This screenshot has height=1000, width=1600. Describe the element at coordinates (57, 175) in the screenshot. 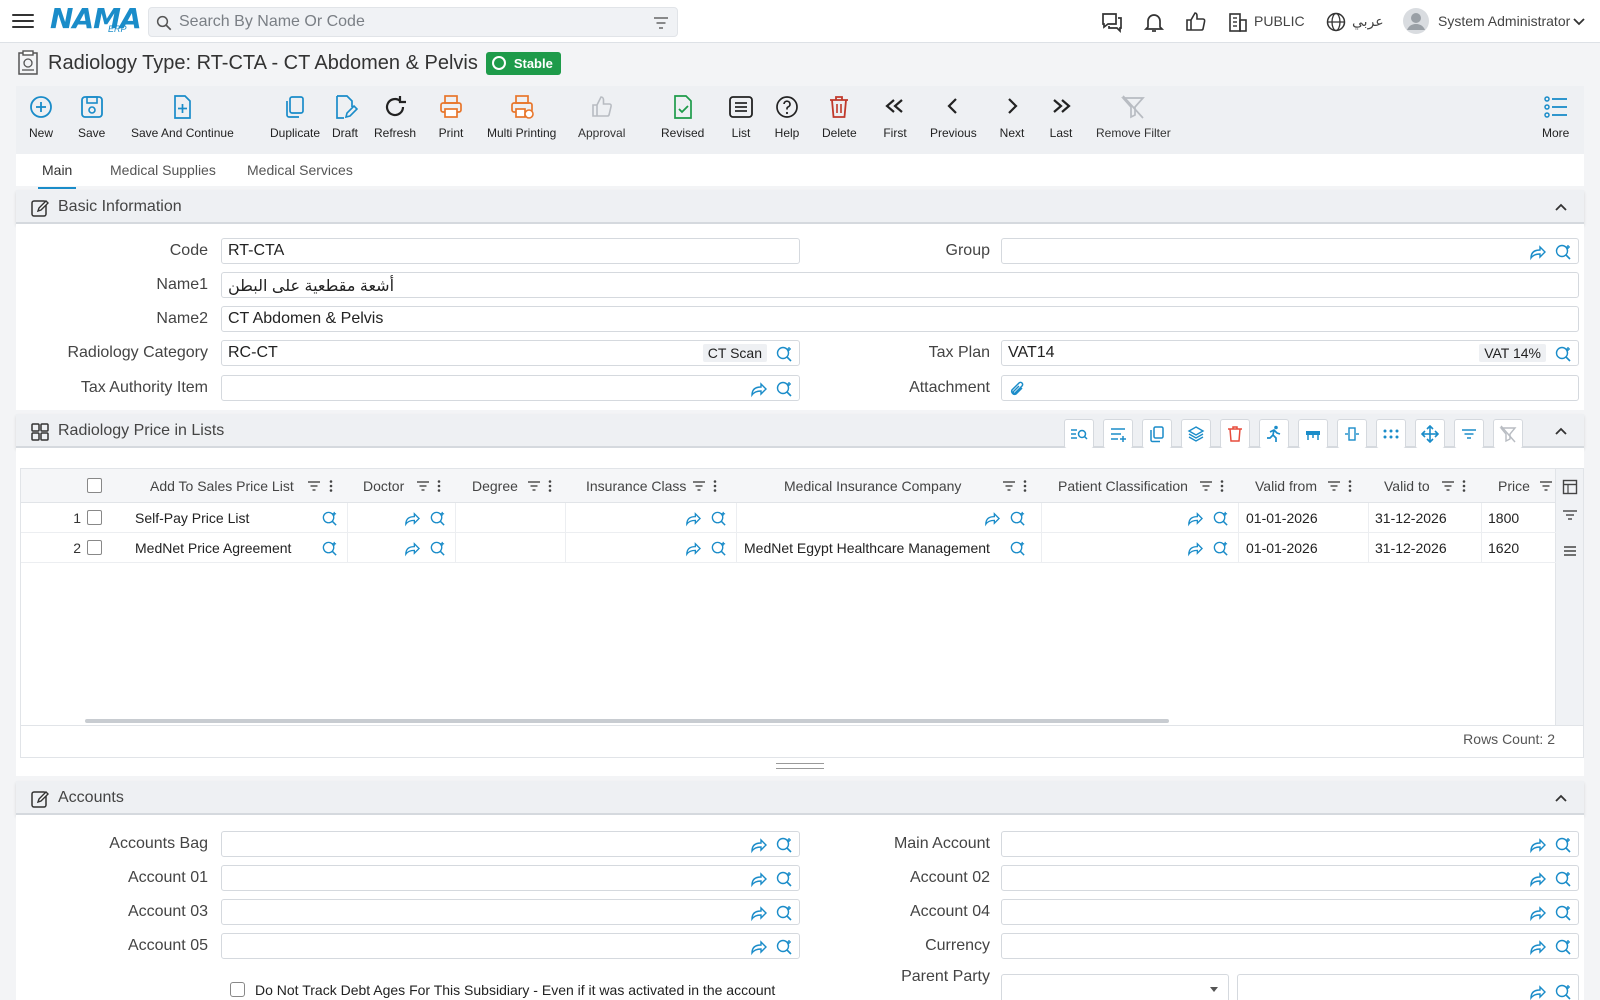

I see `tab-main: Main` at that location.